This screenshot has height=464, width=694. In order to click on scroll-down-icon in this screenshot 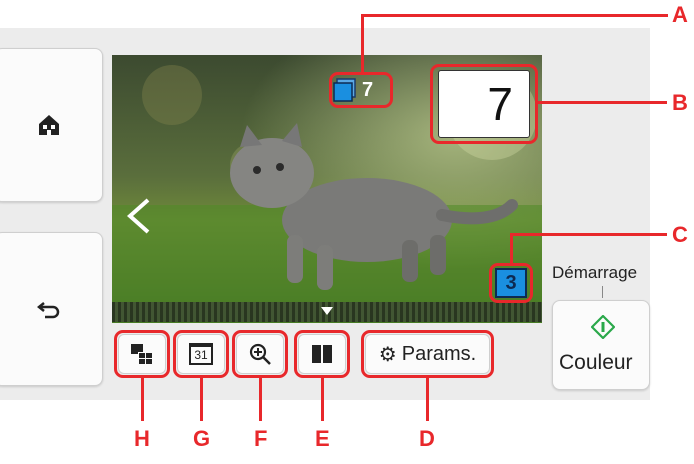, I will do `click(327, 311)`.